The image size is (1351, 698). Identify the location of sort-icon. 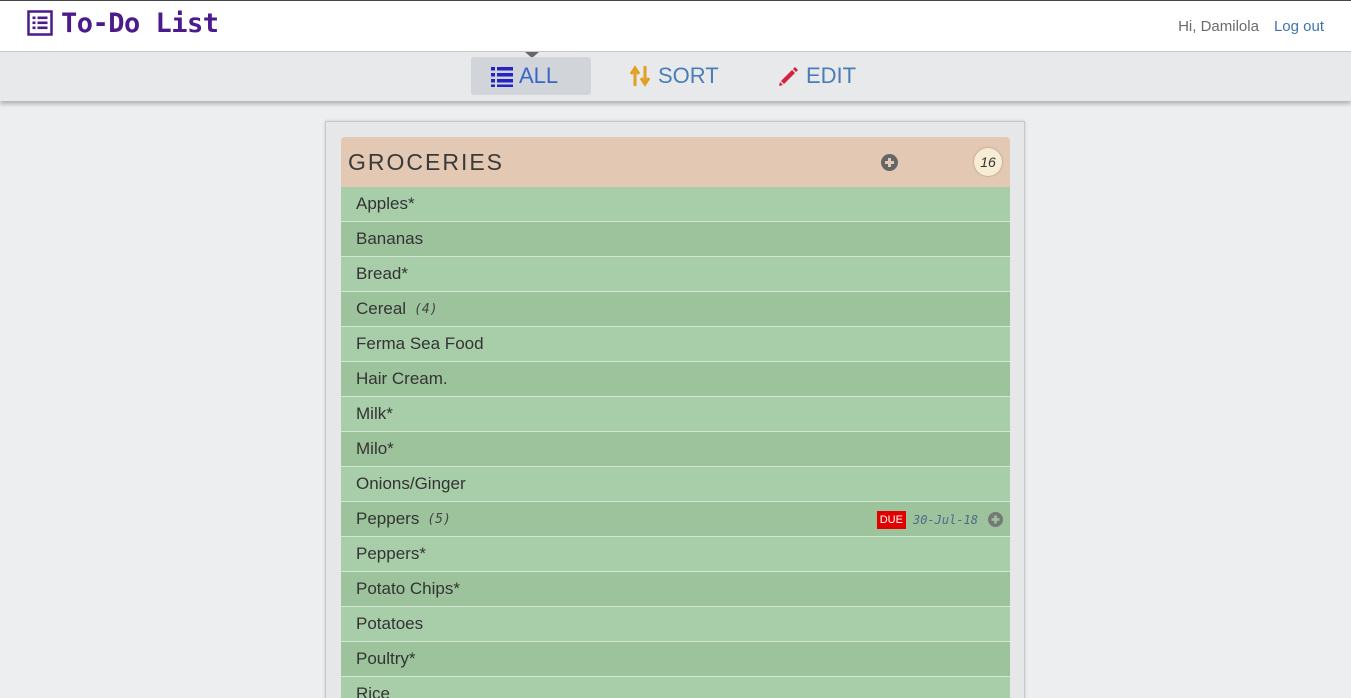
(640, 76).